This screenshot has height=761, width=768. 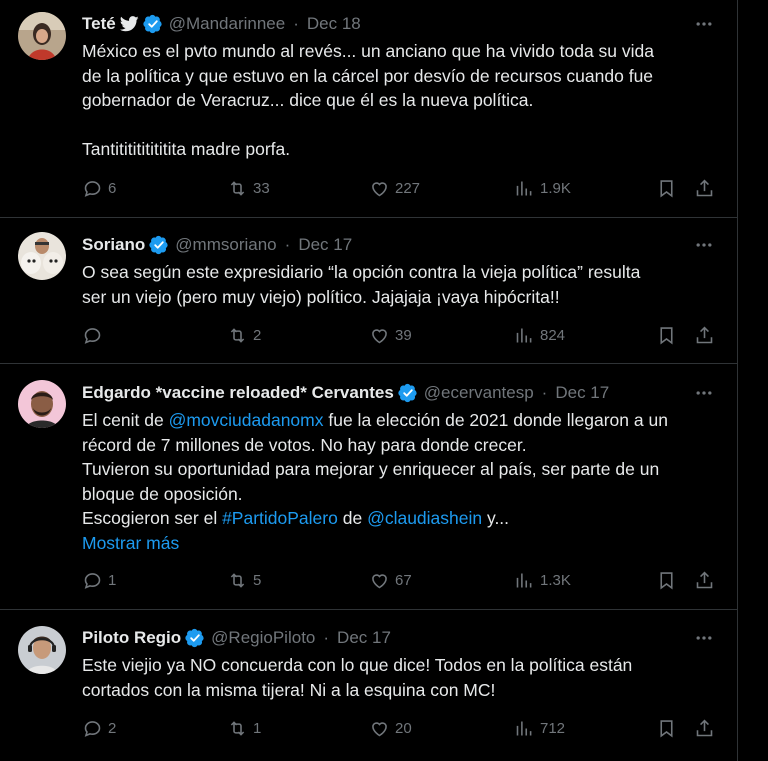 What do you see at coordinates (225, 245) in the screenshot?
I see `user-handle: @mmsoriano` at bounding box center [225, 245].